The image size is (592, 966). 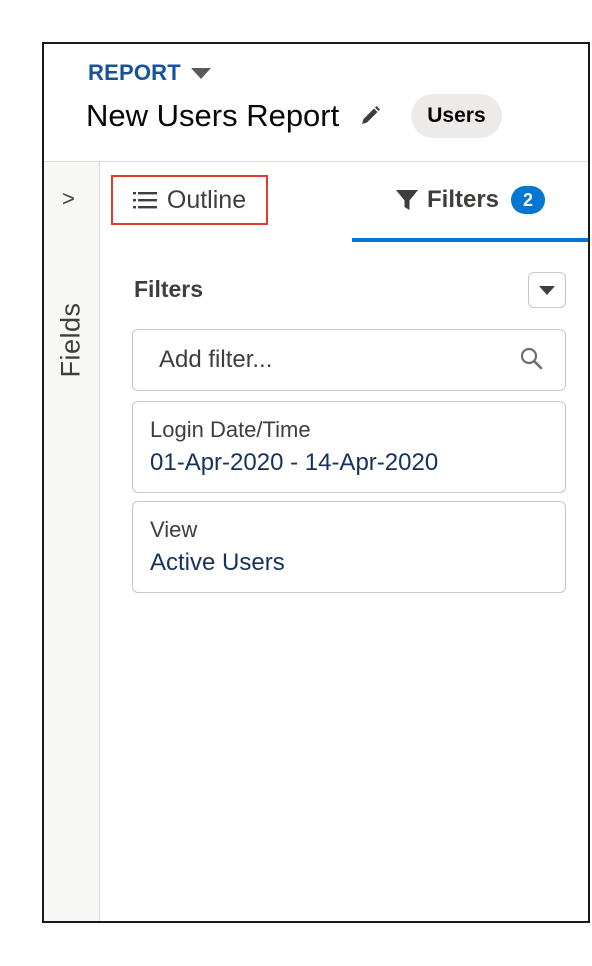 What do you see at coordinates (349, 547) in the screenshot?
I see `filter-item-view: View Active Users` at bounding box center [349, 547].